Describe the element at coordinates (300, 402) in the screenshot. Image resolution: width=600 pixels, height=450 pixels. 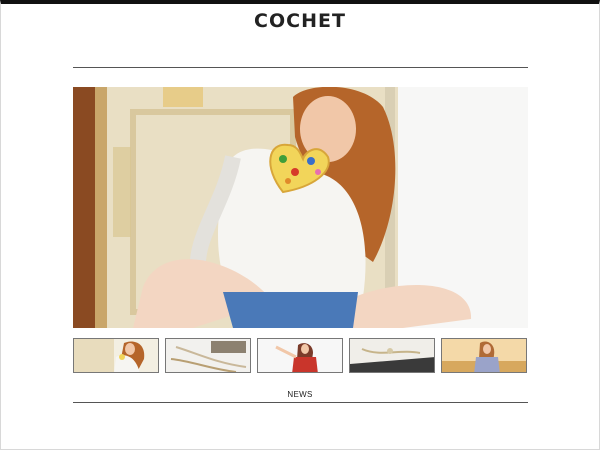
I see `footer-divider` at that location.